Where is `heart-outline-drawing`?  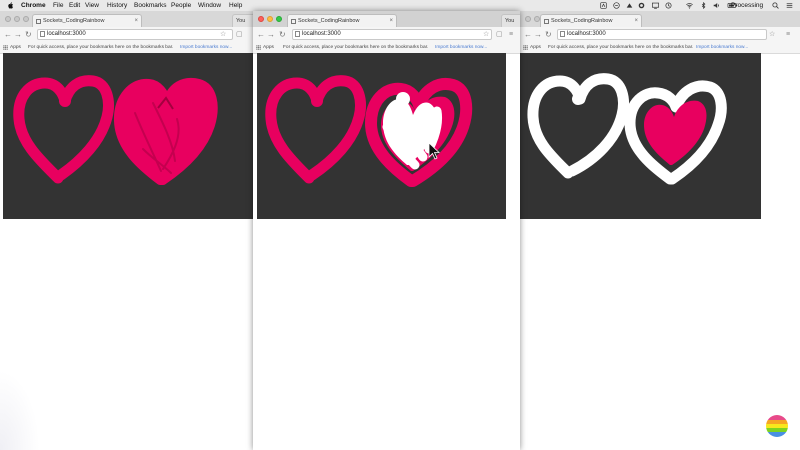
heart-outline-drawing is located at coordinates (578, 126).